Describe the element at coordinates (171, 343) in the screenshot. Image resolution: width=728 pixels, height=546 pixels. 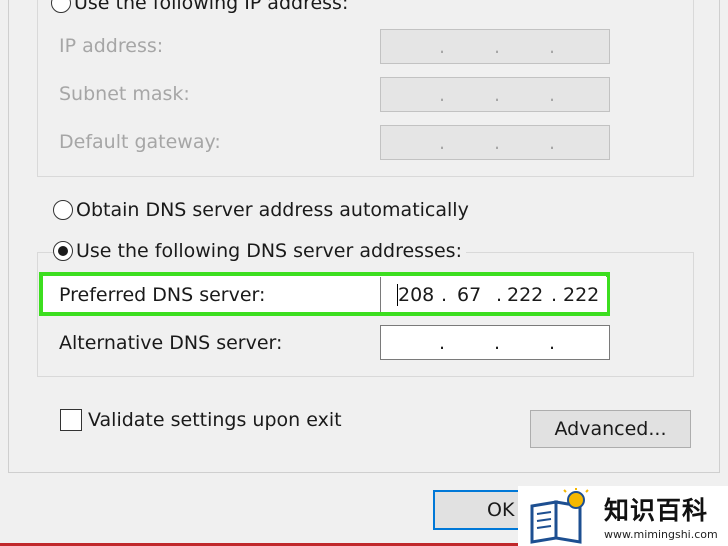
I see `alternative-dns-label: Alternative DNS server:` at that location.